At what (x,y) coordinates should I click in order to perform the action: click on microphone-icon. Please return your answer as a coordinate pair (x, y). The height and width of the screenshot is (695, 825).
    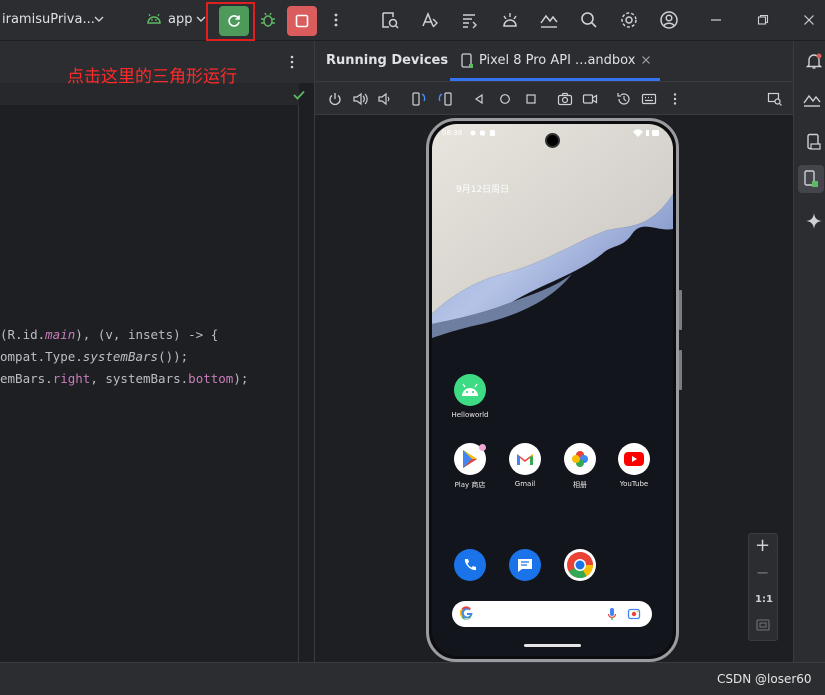
    Looking at the image, I should click on (612, 614).